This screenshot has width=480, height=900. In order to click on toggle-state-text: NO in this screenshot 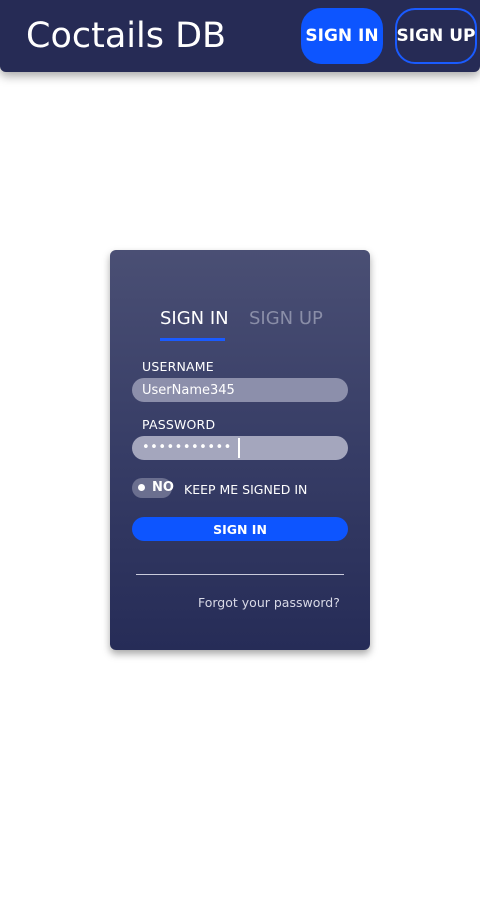, I will do `click(163, 487)`.